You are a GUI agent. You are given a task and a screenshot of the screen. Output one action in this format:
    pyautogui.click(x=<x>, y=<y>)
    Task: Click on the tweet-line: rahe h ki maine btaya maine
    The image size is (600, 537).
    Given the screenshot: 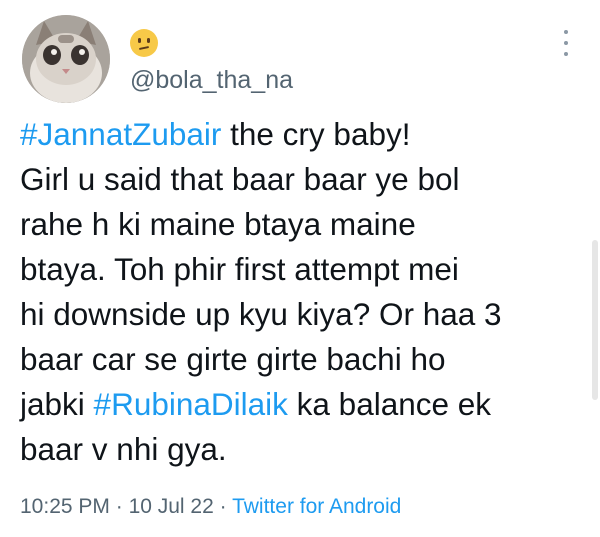 What is the action you would take?
    pyautogui.click(x=305, y=224)
    